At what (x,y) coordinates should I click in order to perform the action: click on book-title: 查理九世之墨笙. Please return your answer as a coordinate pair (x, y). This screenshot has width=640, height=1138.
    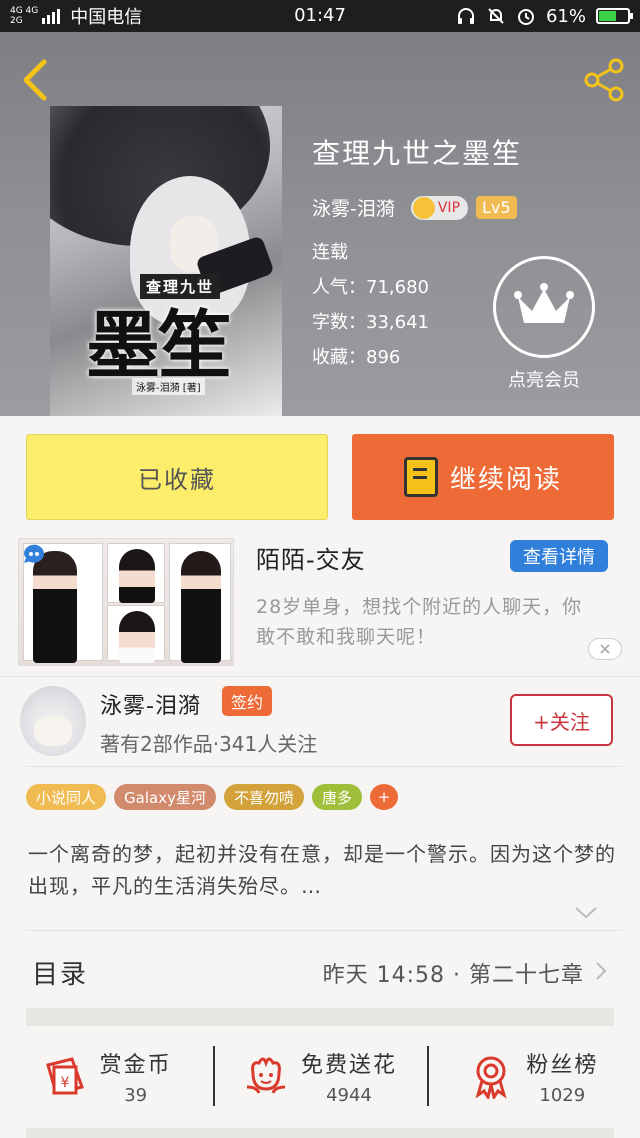
    Looking at the image, I should click on (417, 153).